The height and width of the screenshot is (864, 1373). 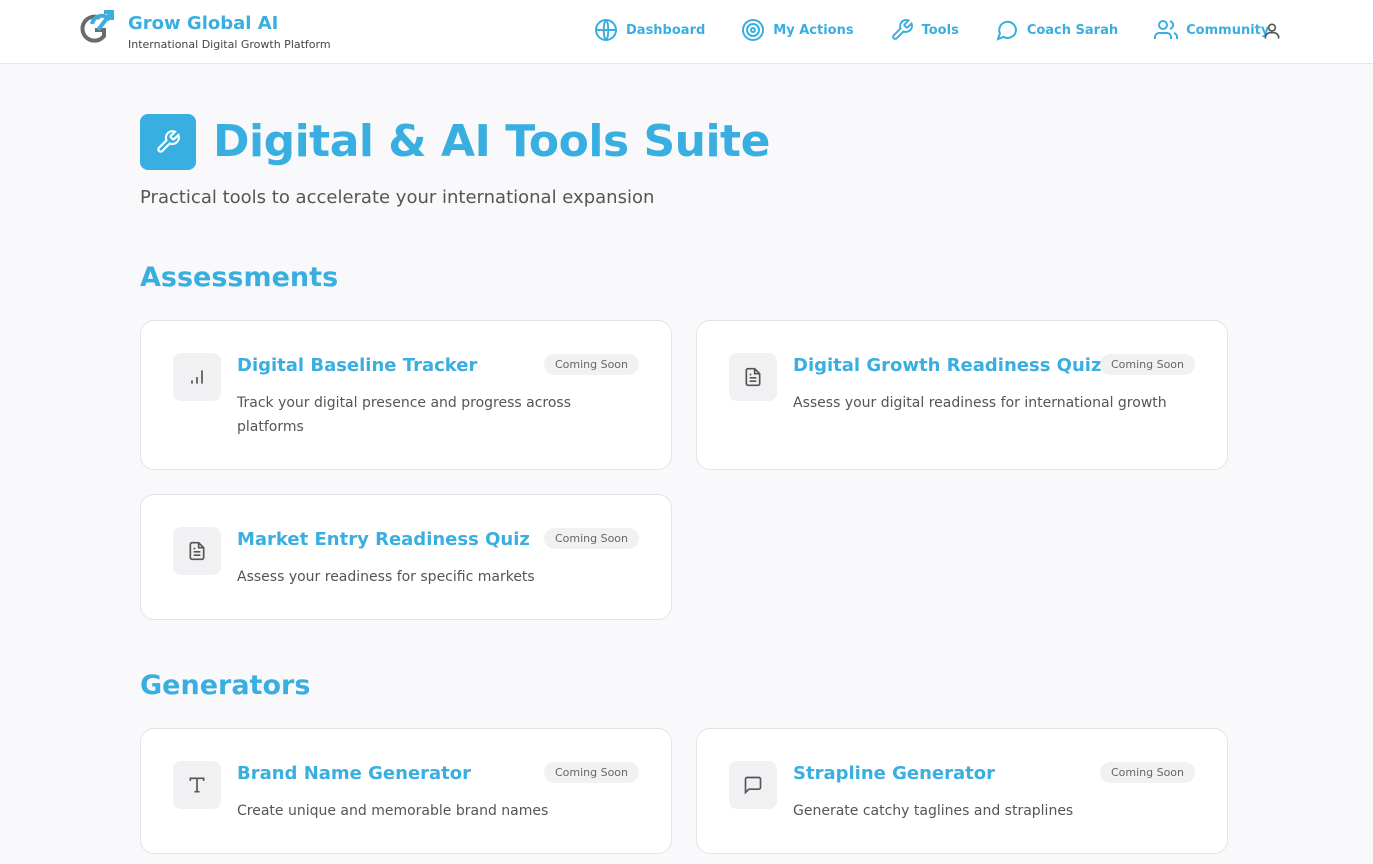 I want to click on card-title: Digital Baseline Tracker, so click(x=357, y=365).